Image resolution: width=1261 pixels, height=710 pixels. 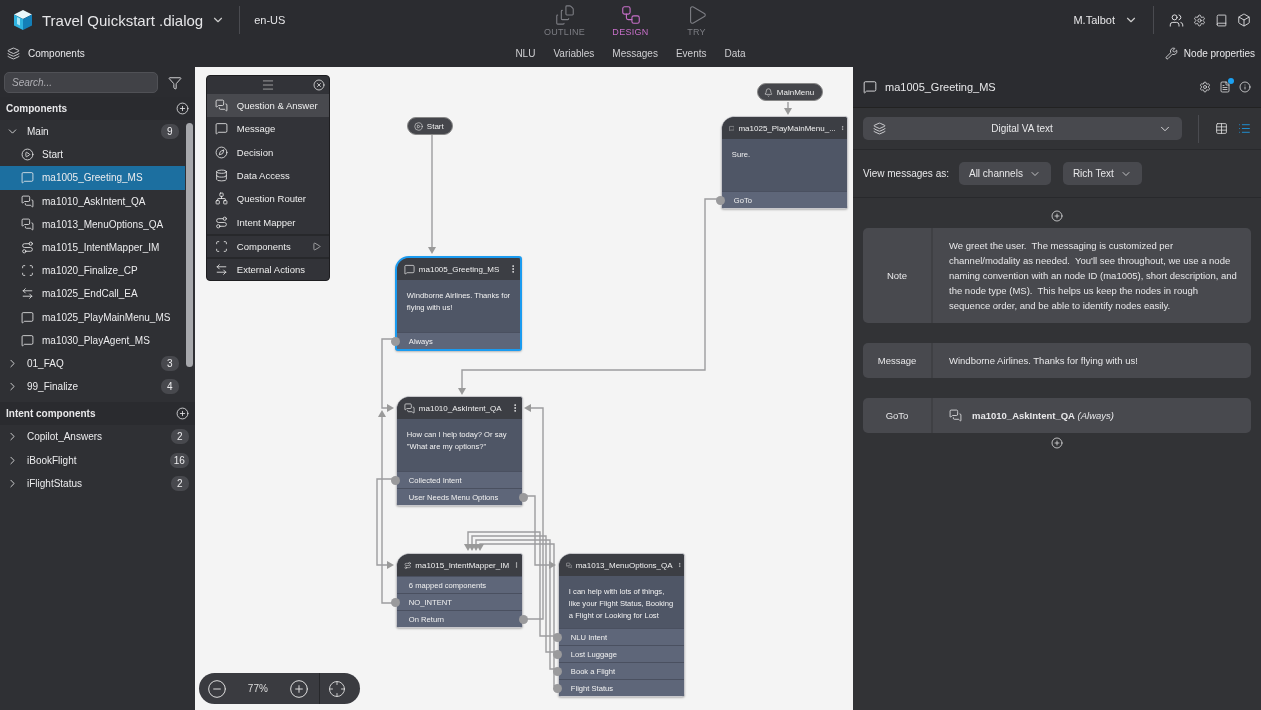 I want to click on tree-item: ma1005_Greeting_MS, so click(x=92, y=178).